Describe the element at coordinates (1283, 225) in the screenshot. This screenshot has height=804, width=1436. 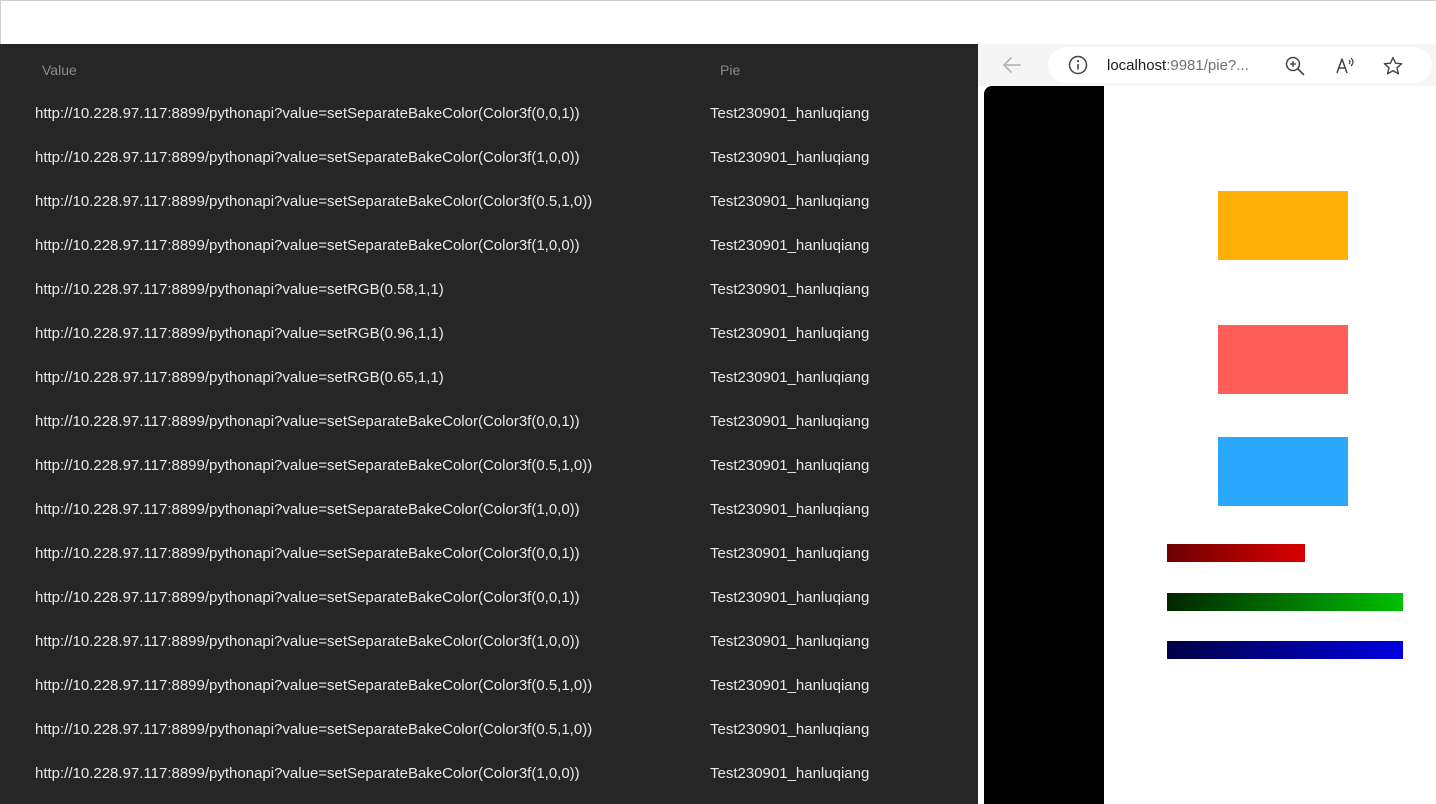
I see `orange-color-swatch` at that location.